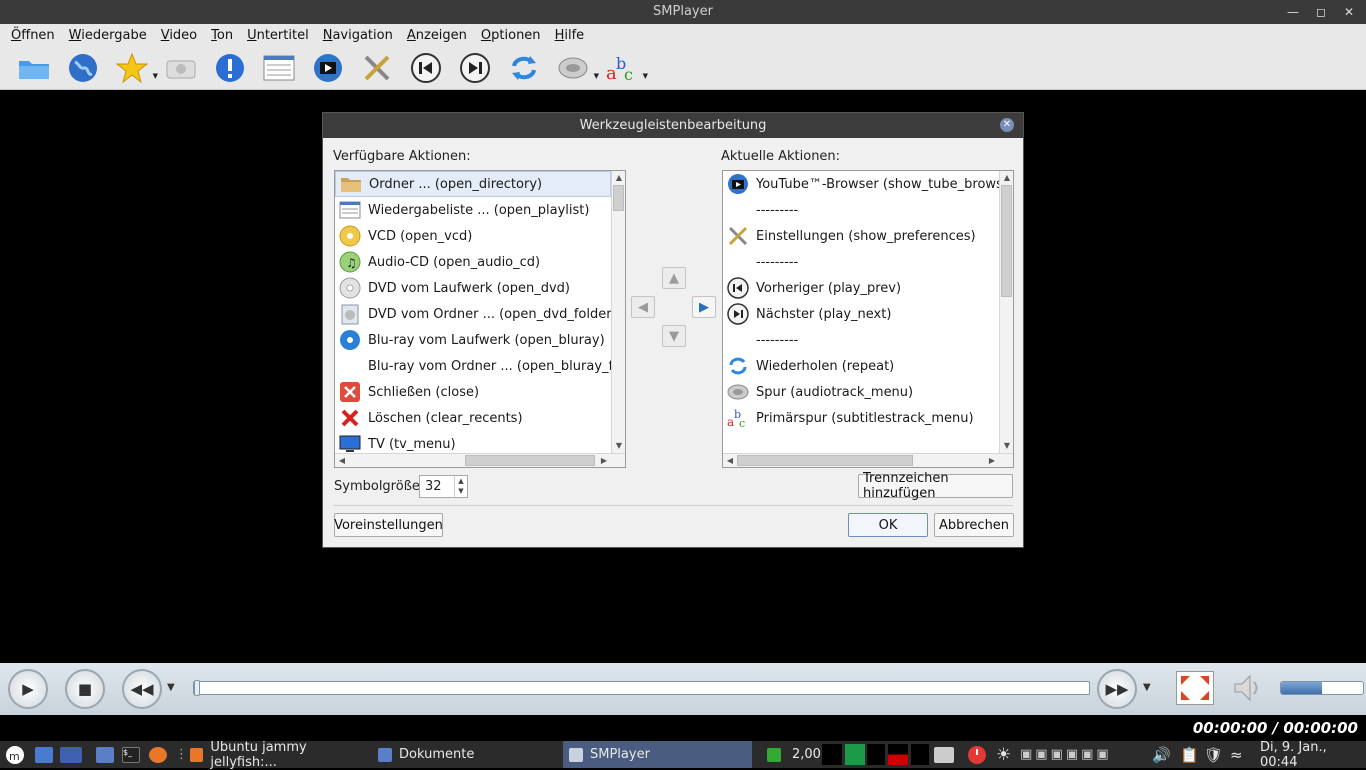 The width and height of the screenshot is (1366, 770). I want to click on list-item: ♫ Audio-CD (open_audio_cd), so click(473, 262).